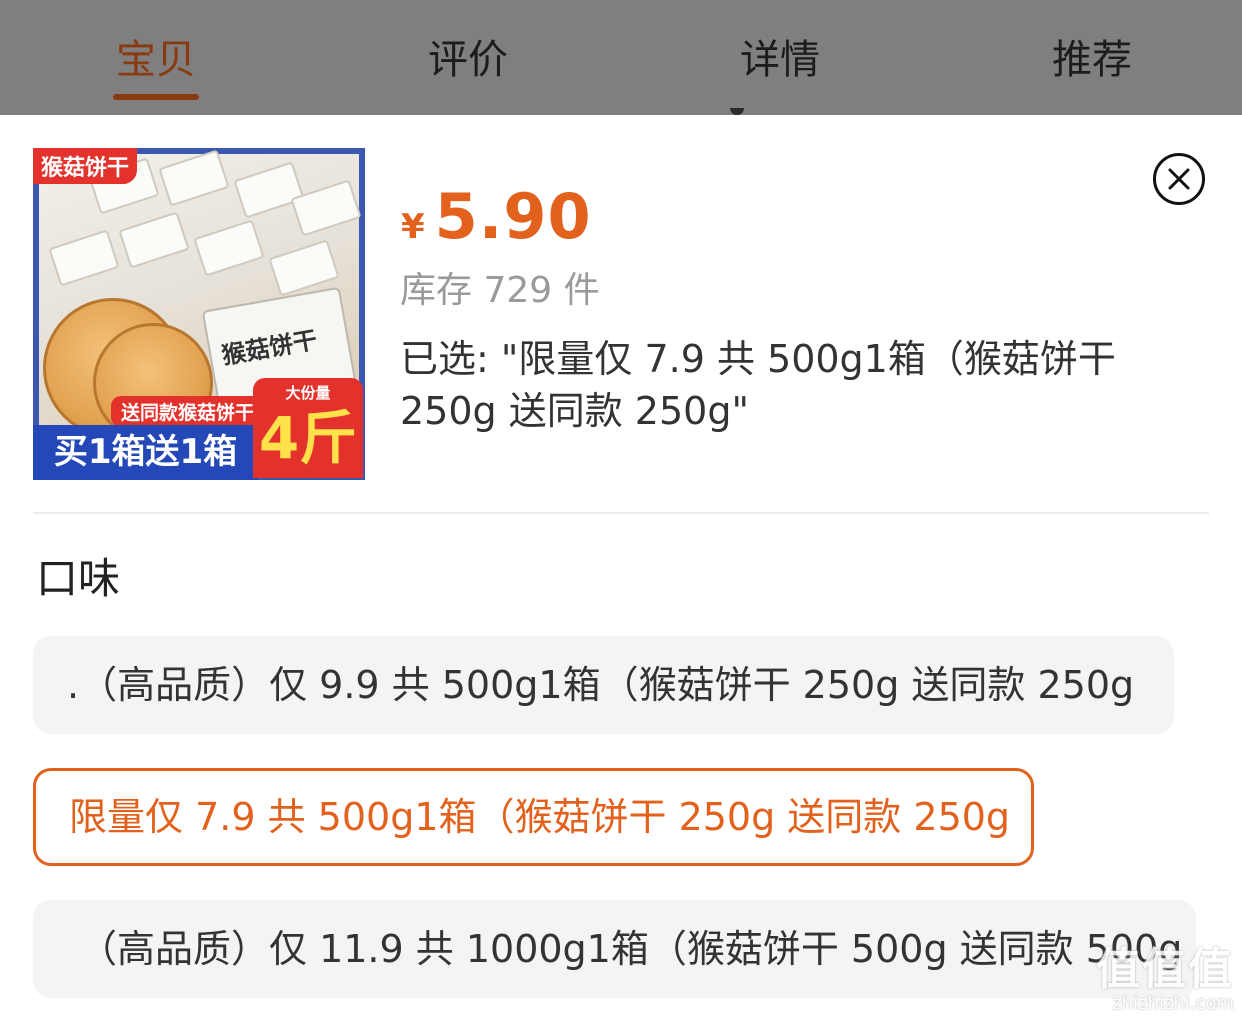  I want to click on price: ¥ 5.90, so click(496, 216).